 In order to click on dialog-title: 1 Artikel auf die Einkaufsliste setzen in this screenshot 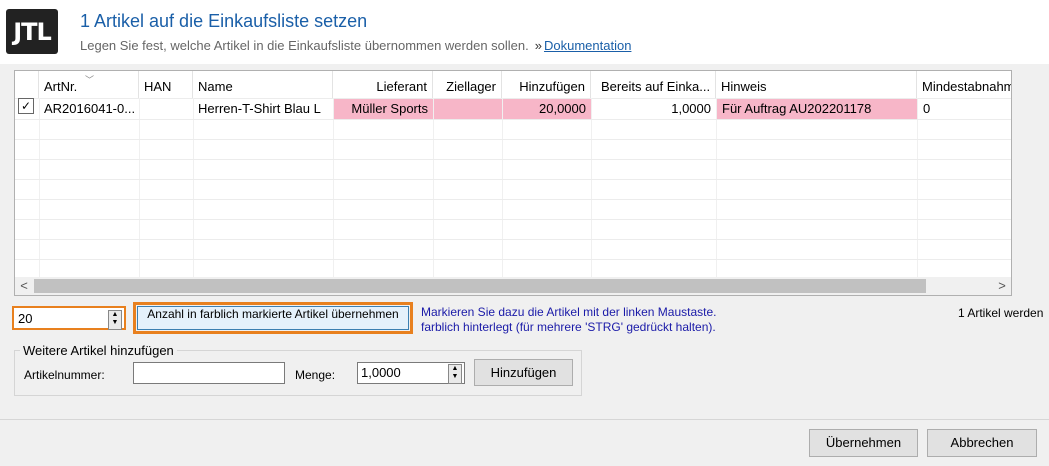, I will do `click(224, 21)`.